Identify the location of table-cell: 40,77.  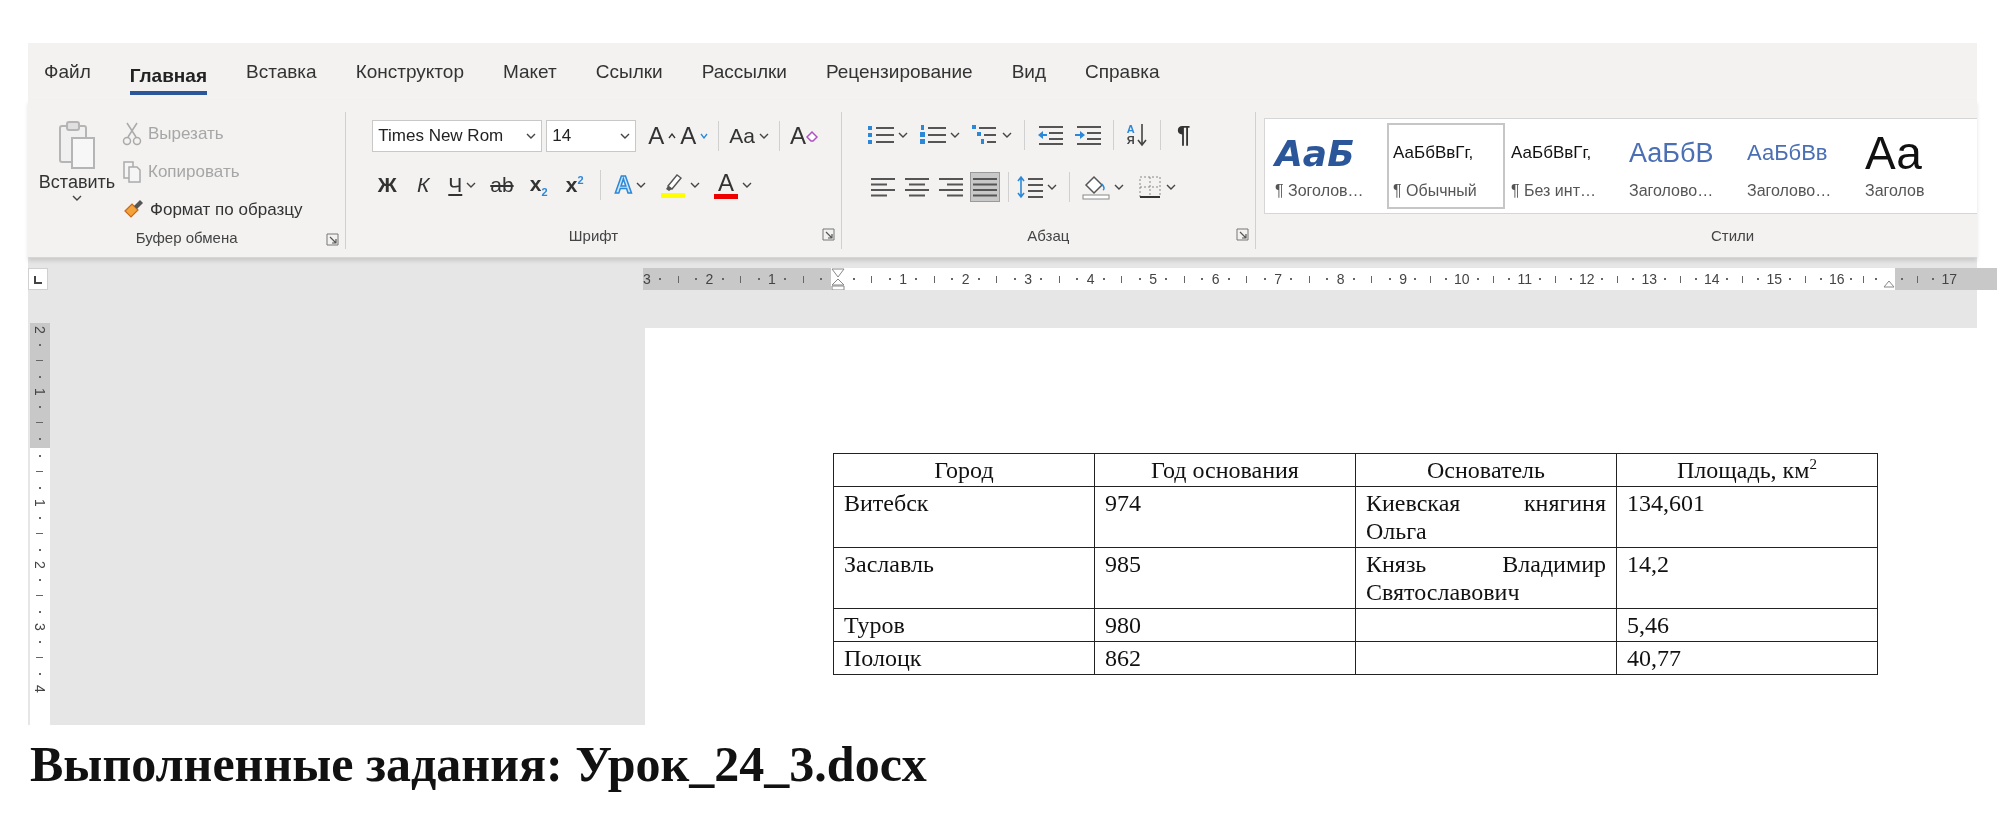
(1747, 658).